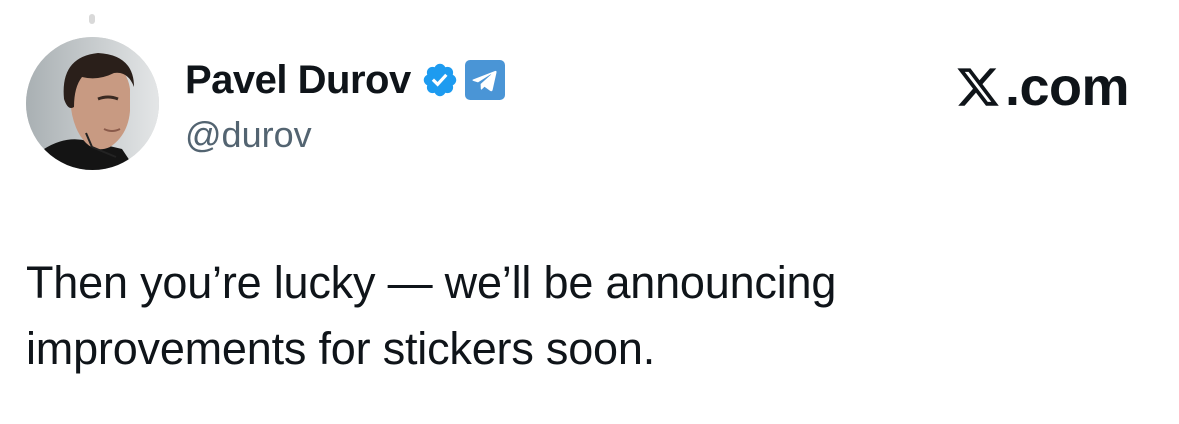  Describe the element at coordinates (1067, 87) in the screenshot. I see `brand-label: .com` at that location.